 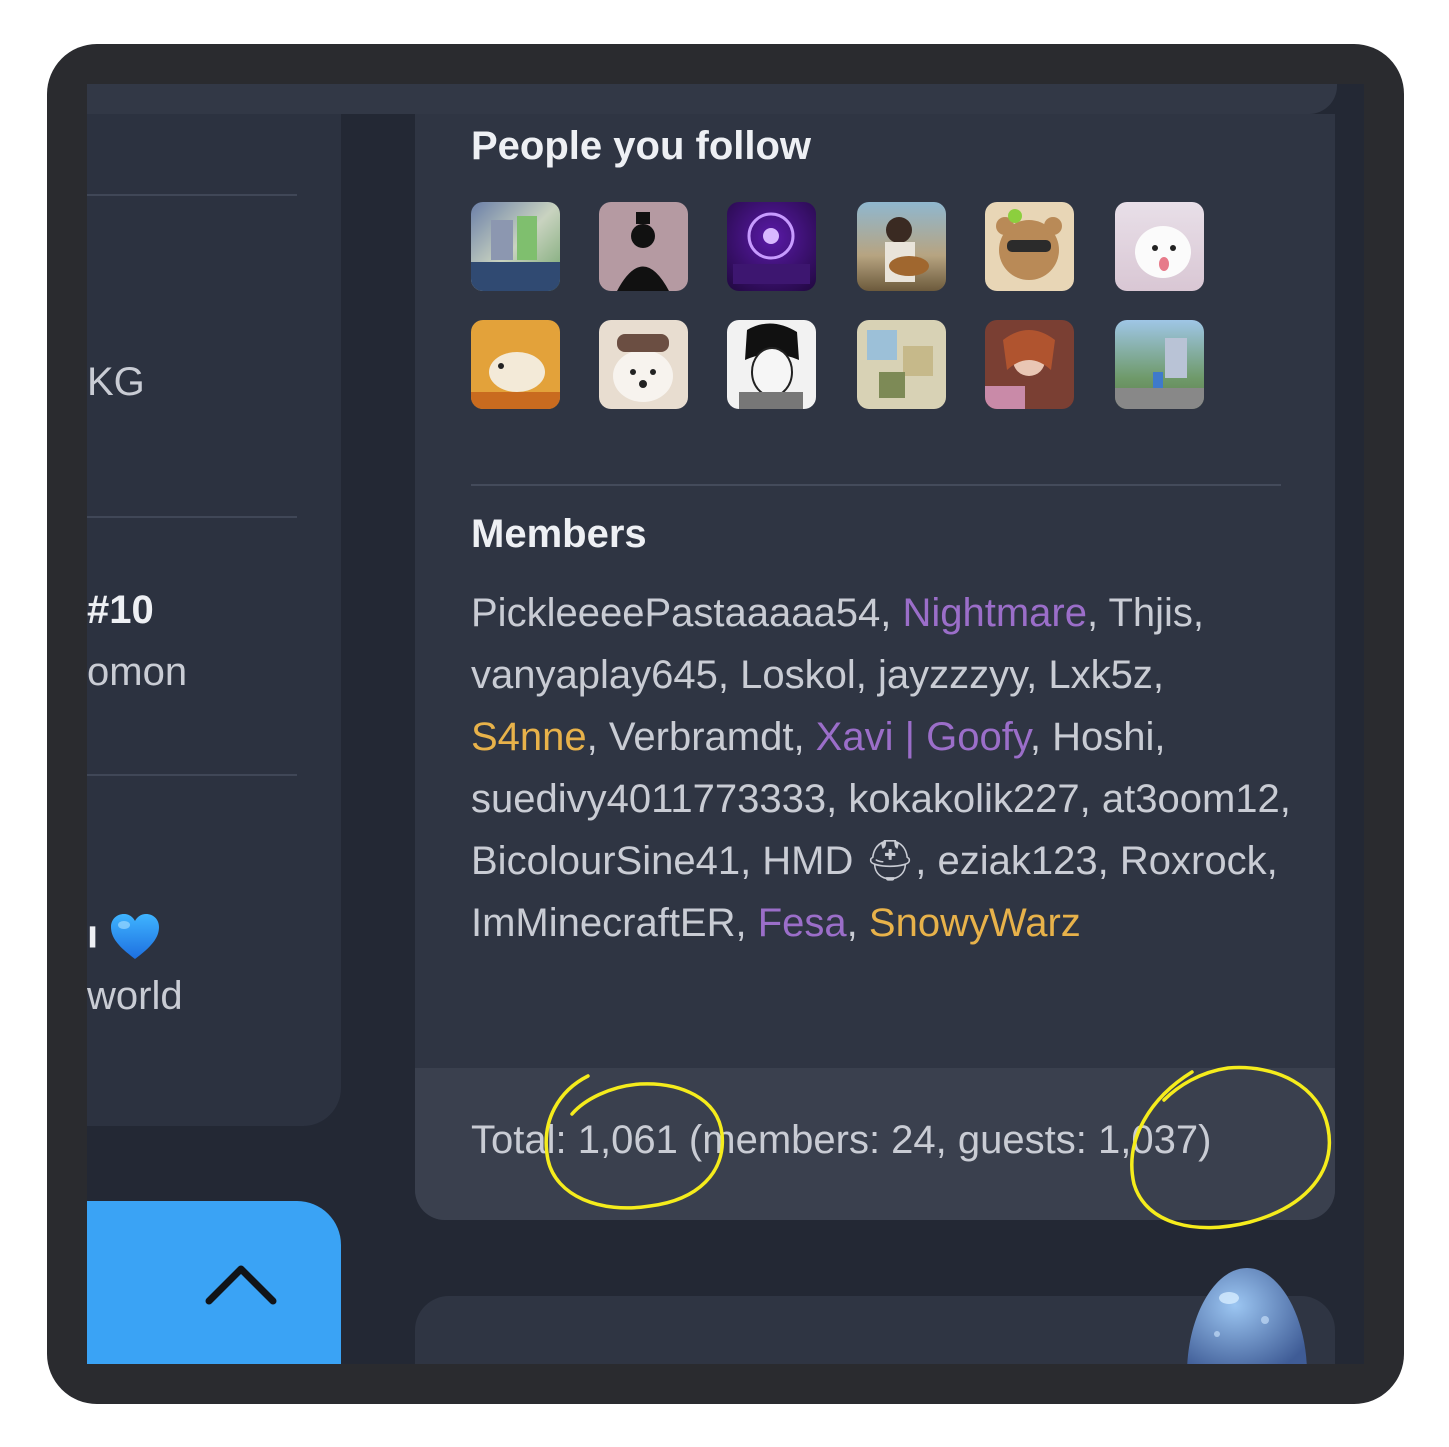 What do you see at coordinates (605, 861) in the screenshot?
I see `member-link: BicolourSine41` at bounding box center [605, 861].